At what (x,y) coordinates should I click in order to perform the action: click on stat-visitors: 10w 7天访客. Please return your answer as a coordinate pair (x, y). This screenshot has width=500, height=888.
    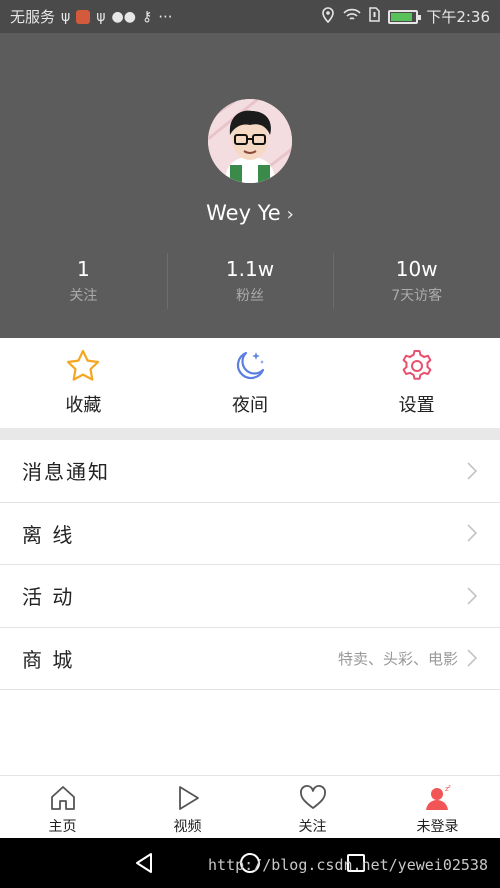
    Looking at the image, I should click on (416, 281).